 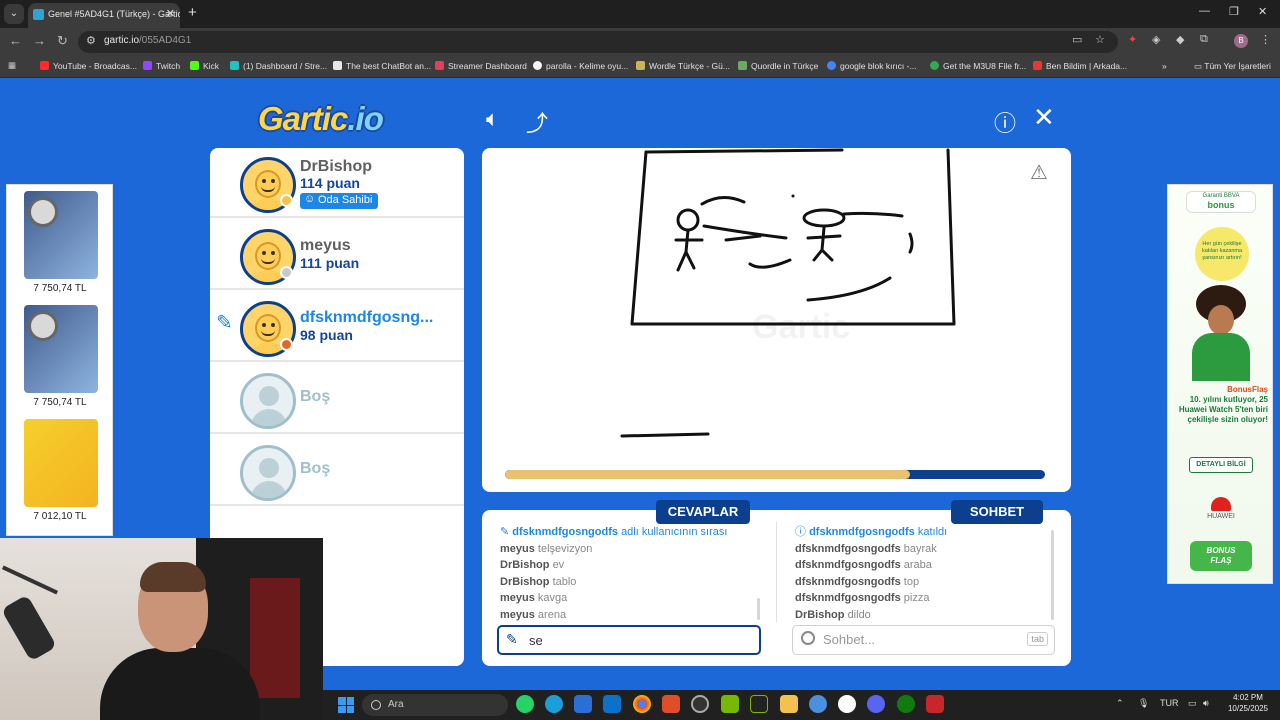 What do you see at coordinates (922, 565) in the screenshot?
I see `list-item: dfsknmdfgosngodfs araba` at bounding box center [922, 565].